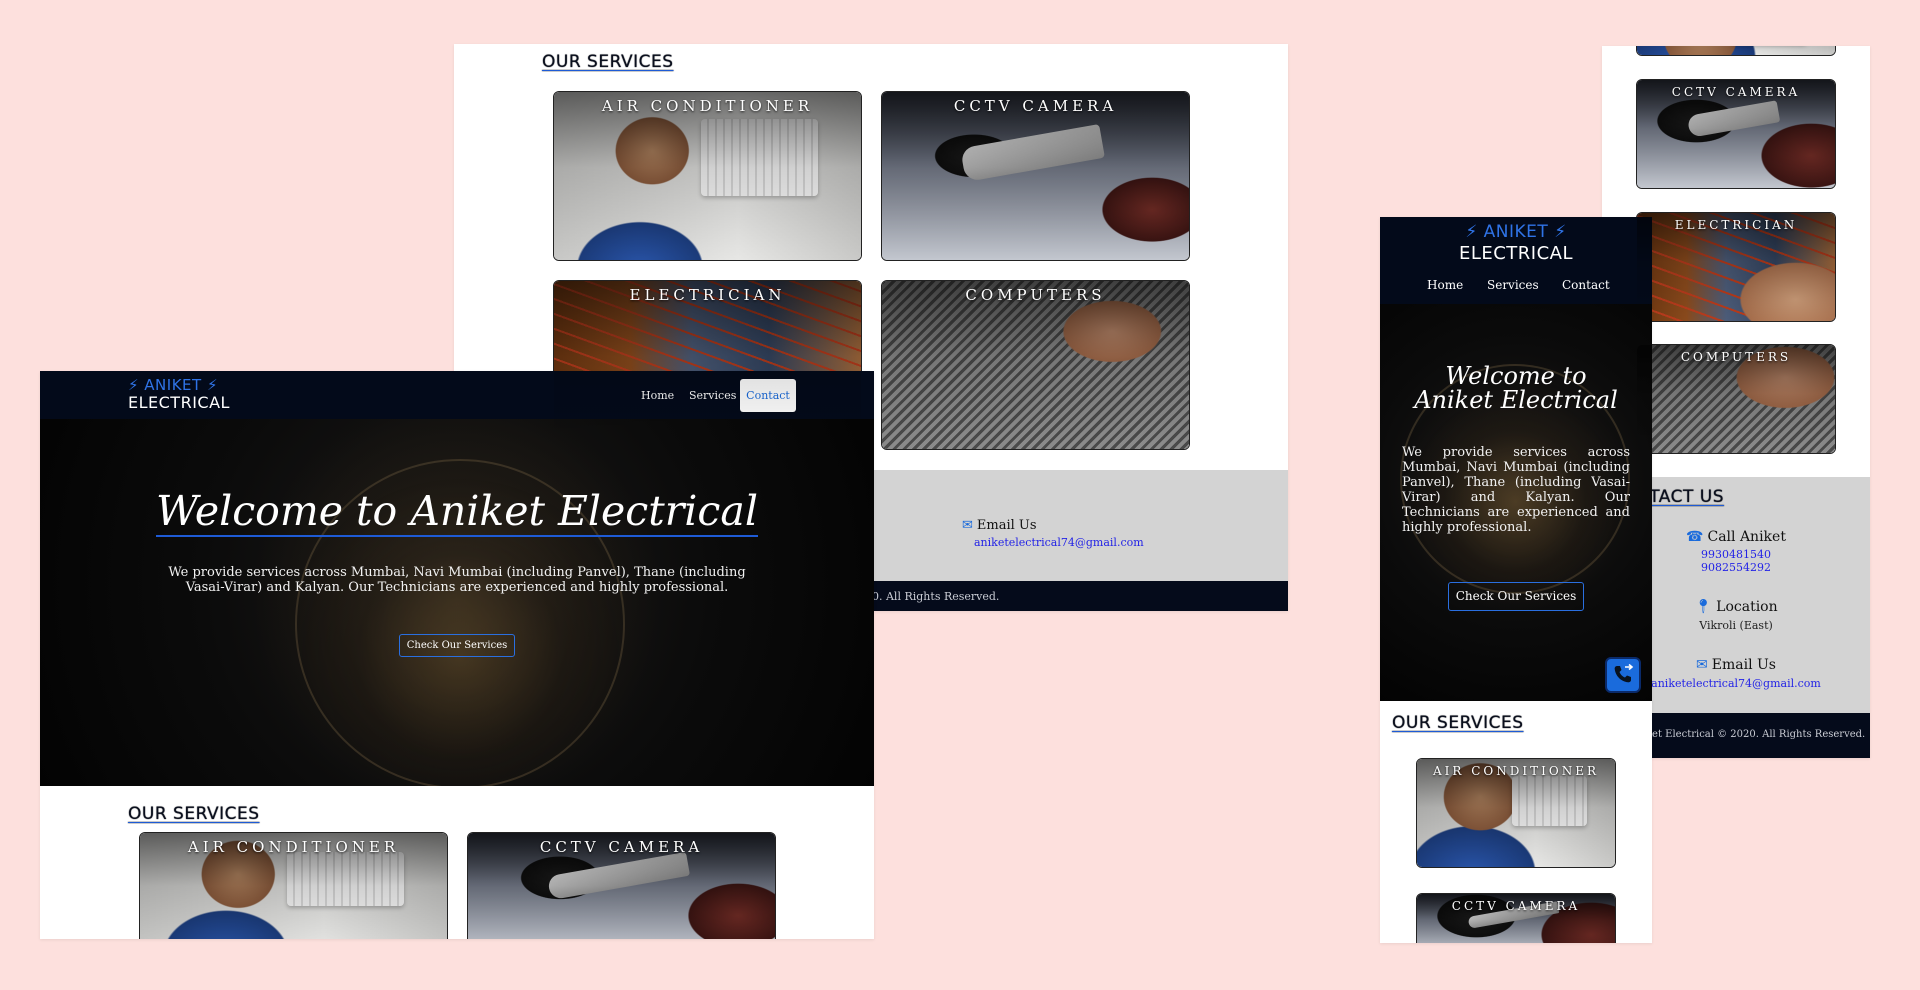  I want to click on hero-title-line2: Aniket Electrical, so click(1516, 400).